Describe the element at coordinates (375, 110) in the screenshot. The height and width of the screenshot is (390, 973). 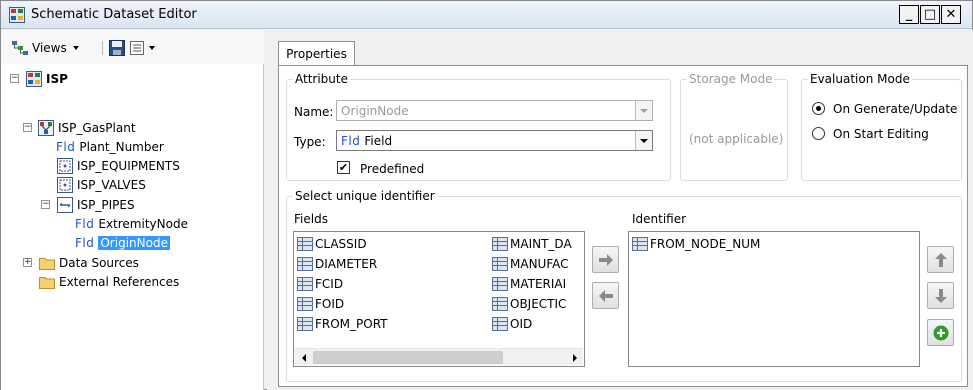
I see `name-value: OriginNode` at that location.